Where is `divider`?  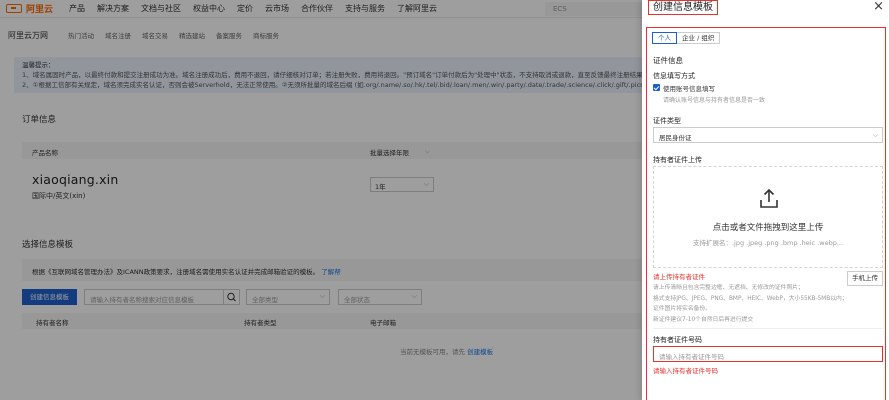 divider is located at coordinates (768, 328).